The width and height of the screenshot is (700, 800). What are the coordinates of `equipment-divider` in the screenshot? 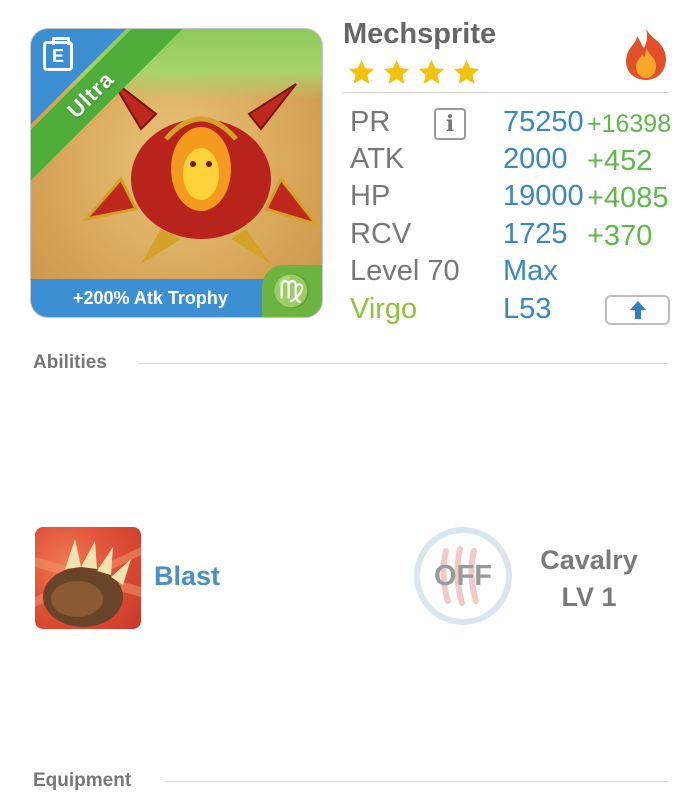 It's located at (416, 781).